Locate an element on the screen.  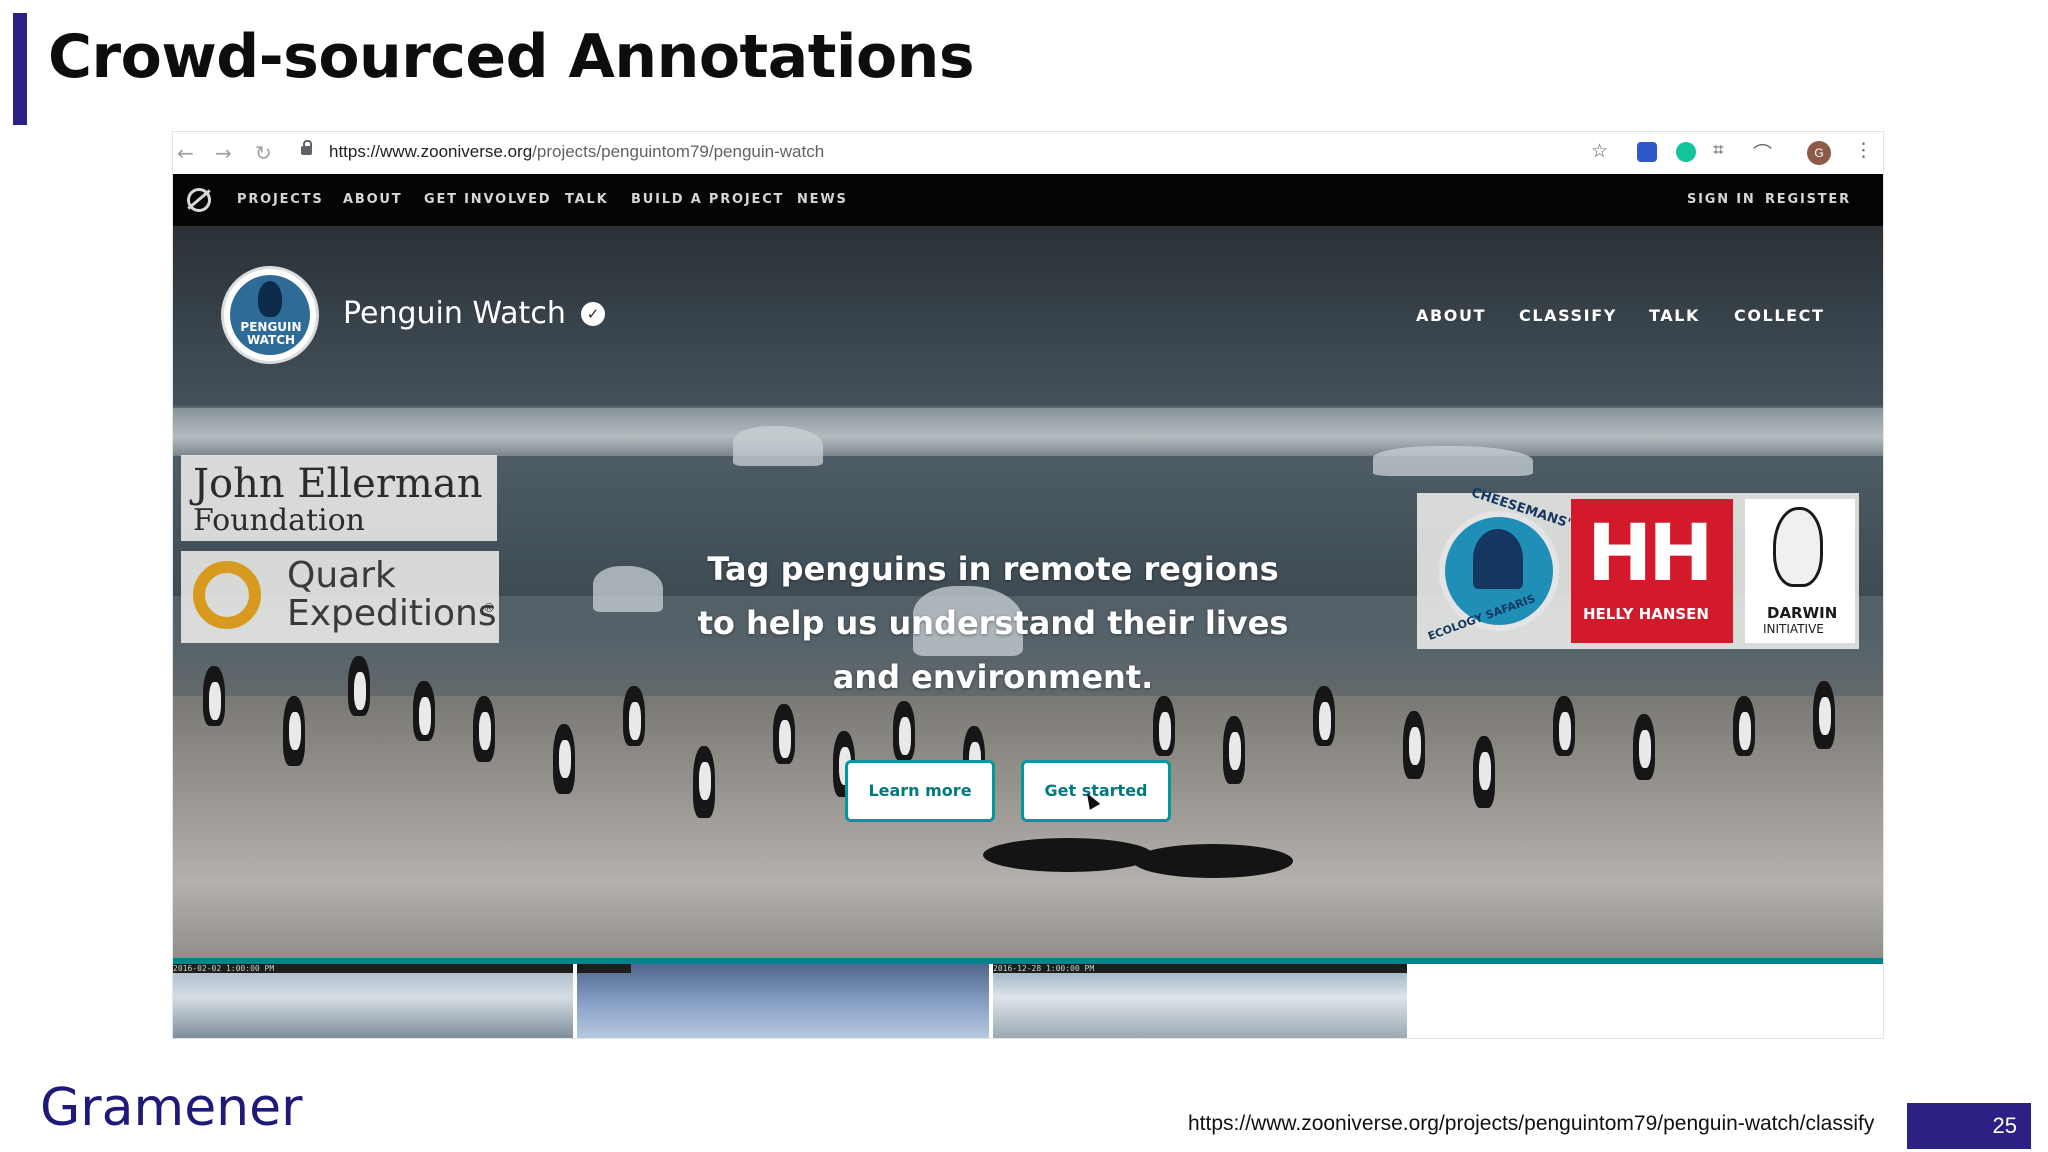
project-nav-talk: TALK is located at coordinates (1674, 315).